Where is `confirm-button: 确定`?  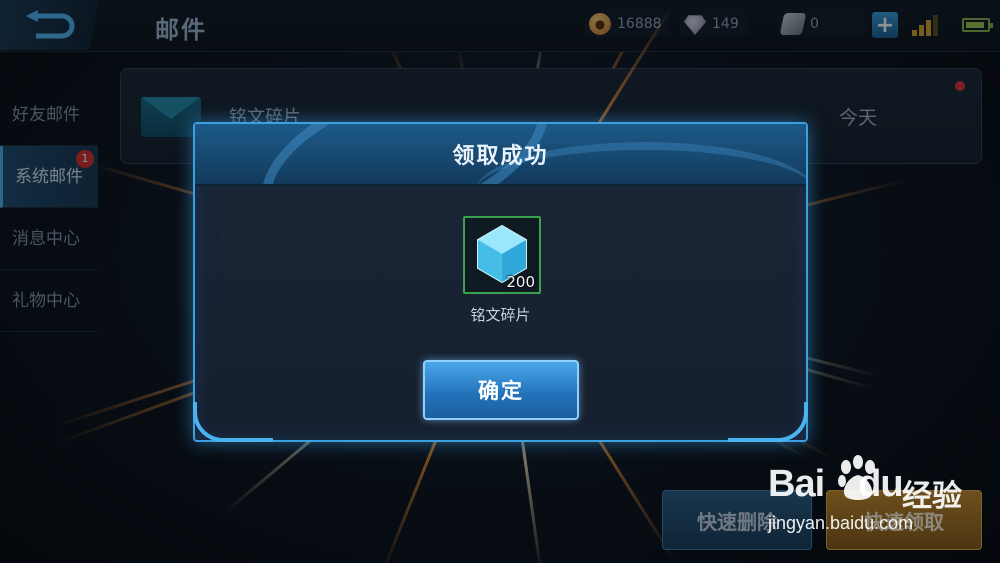
confirm-button: 确定 is located at coordinates (501, 390).